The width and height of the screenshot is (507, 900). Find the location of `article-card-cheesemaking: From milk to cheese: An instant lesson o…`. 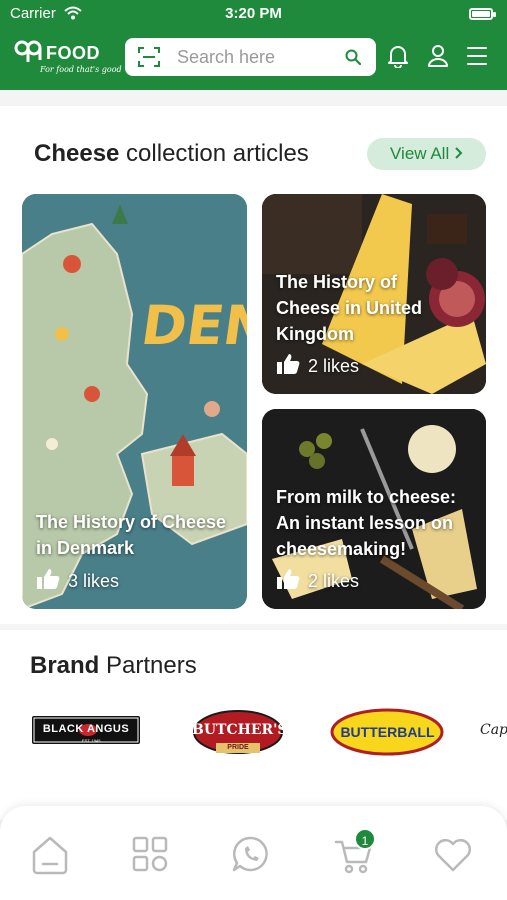

article-card-cheesemaking: From milk to cheese: An instant lesson o… is located at coordinates (374, 509).